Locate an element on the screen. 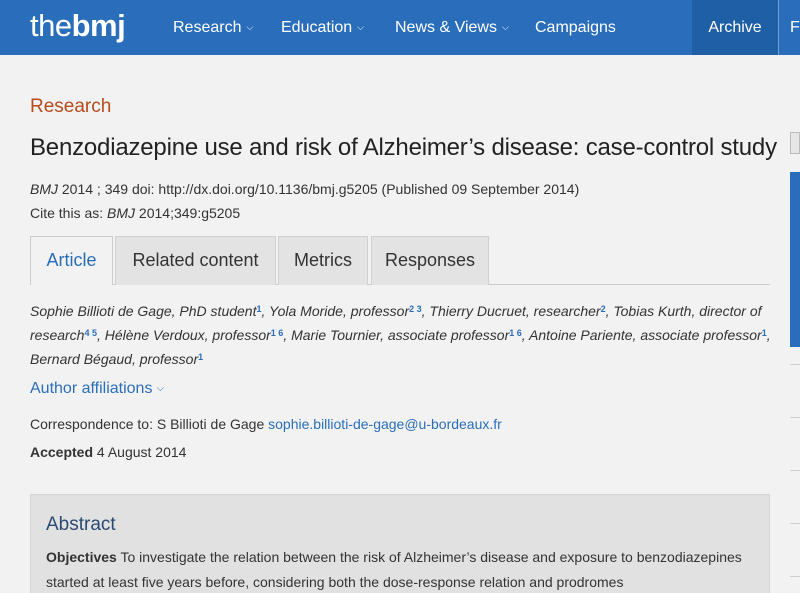 This screenshot has height=593, width=800. citation-doi: http://dx.doi.org/10.1136/bmj.g5205 is located at coordinates (267, 189).